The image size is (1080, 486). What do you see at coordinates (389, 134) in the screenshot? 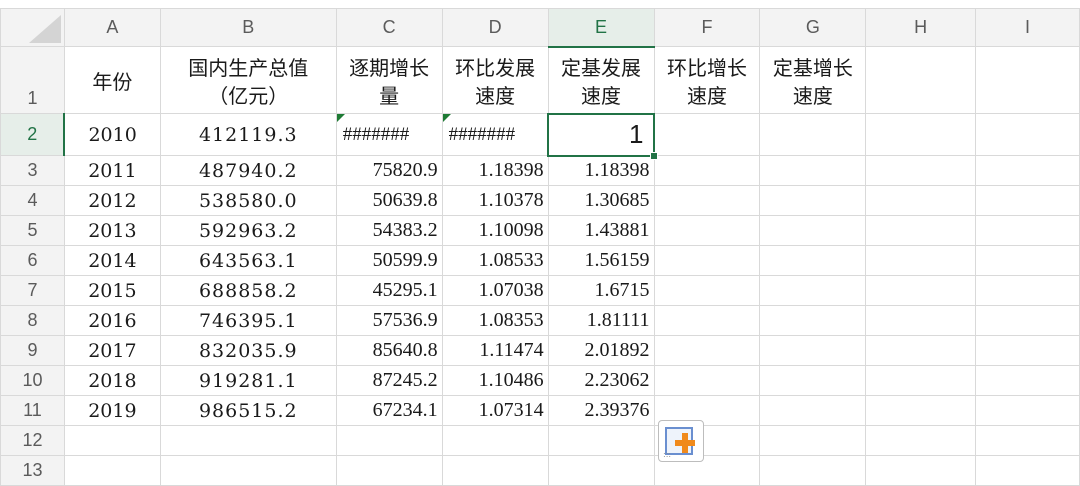
I see `cell-c2: #######` at bounding box center [389, 134].